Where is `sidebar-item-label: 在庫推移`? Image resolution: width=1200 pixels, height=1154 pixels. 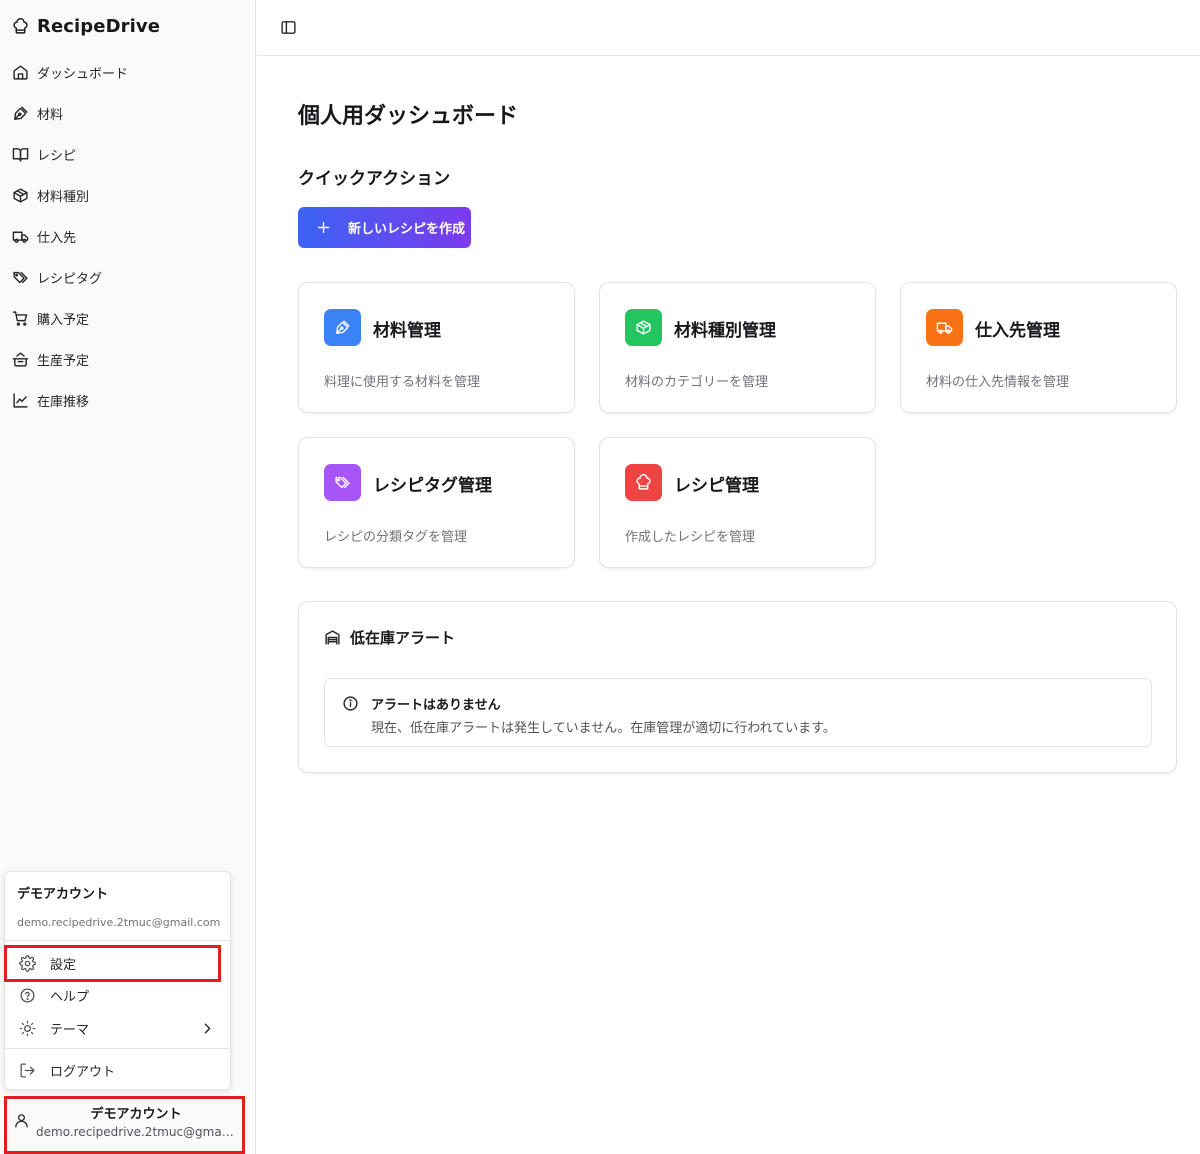 sidebar-item-label: 在庫推移 is located at coordinates (63, 402).